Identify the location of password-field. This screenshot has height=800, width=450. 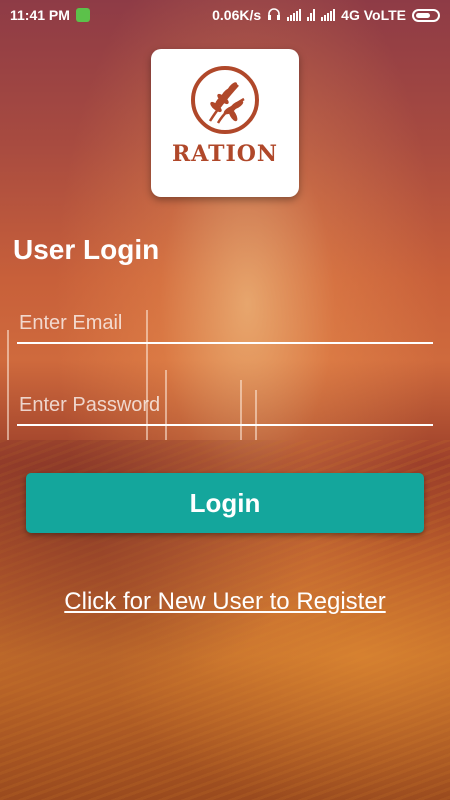
(225, 406).